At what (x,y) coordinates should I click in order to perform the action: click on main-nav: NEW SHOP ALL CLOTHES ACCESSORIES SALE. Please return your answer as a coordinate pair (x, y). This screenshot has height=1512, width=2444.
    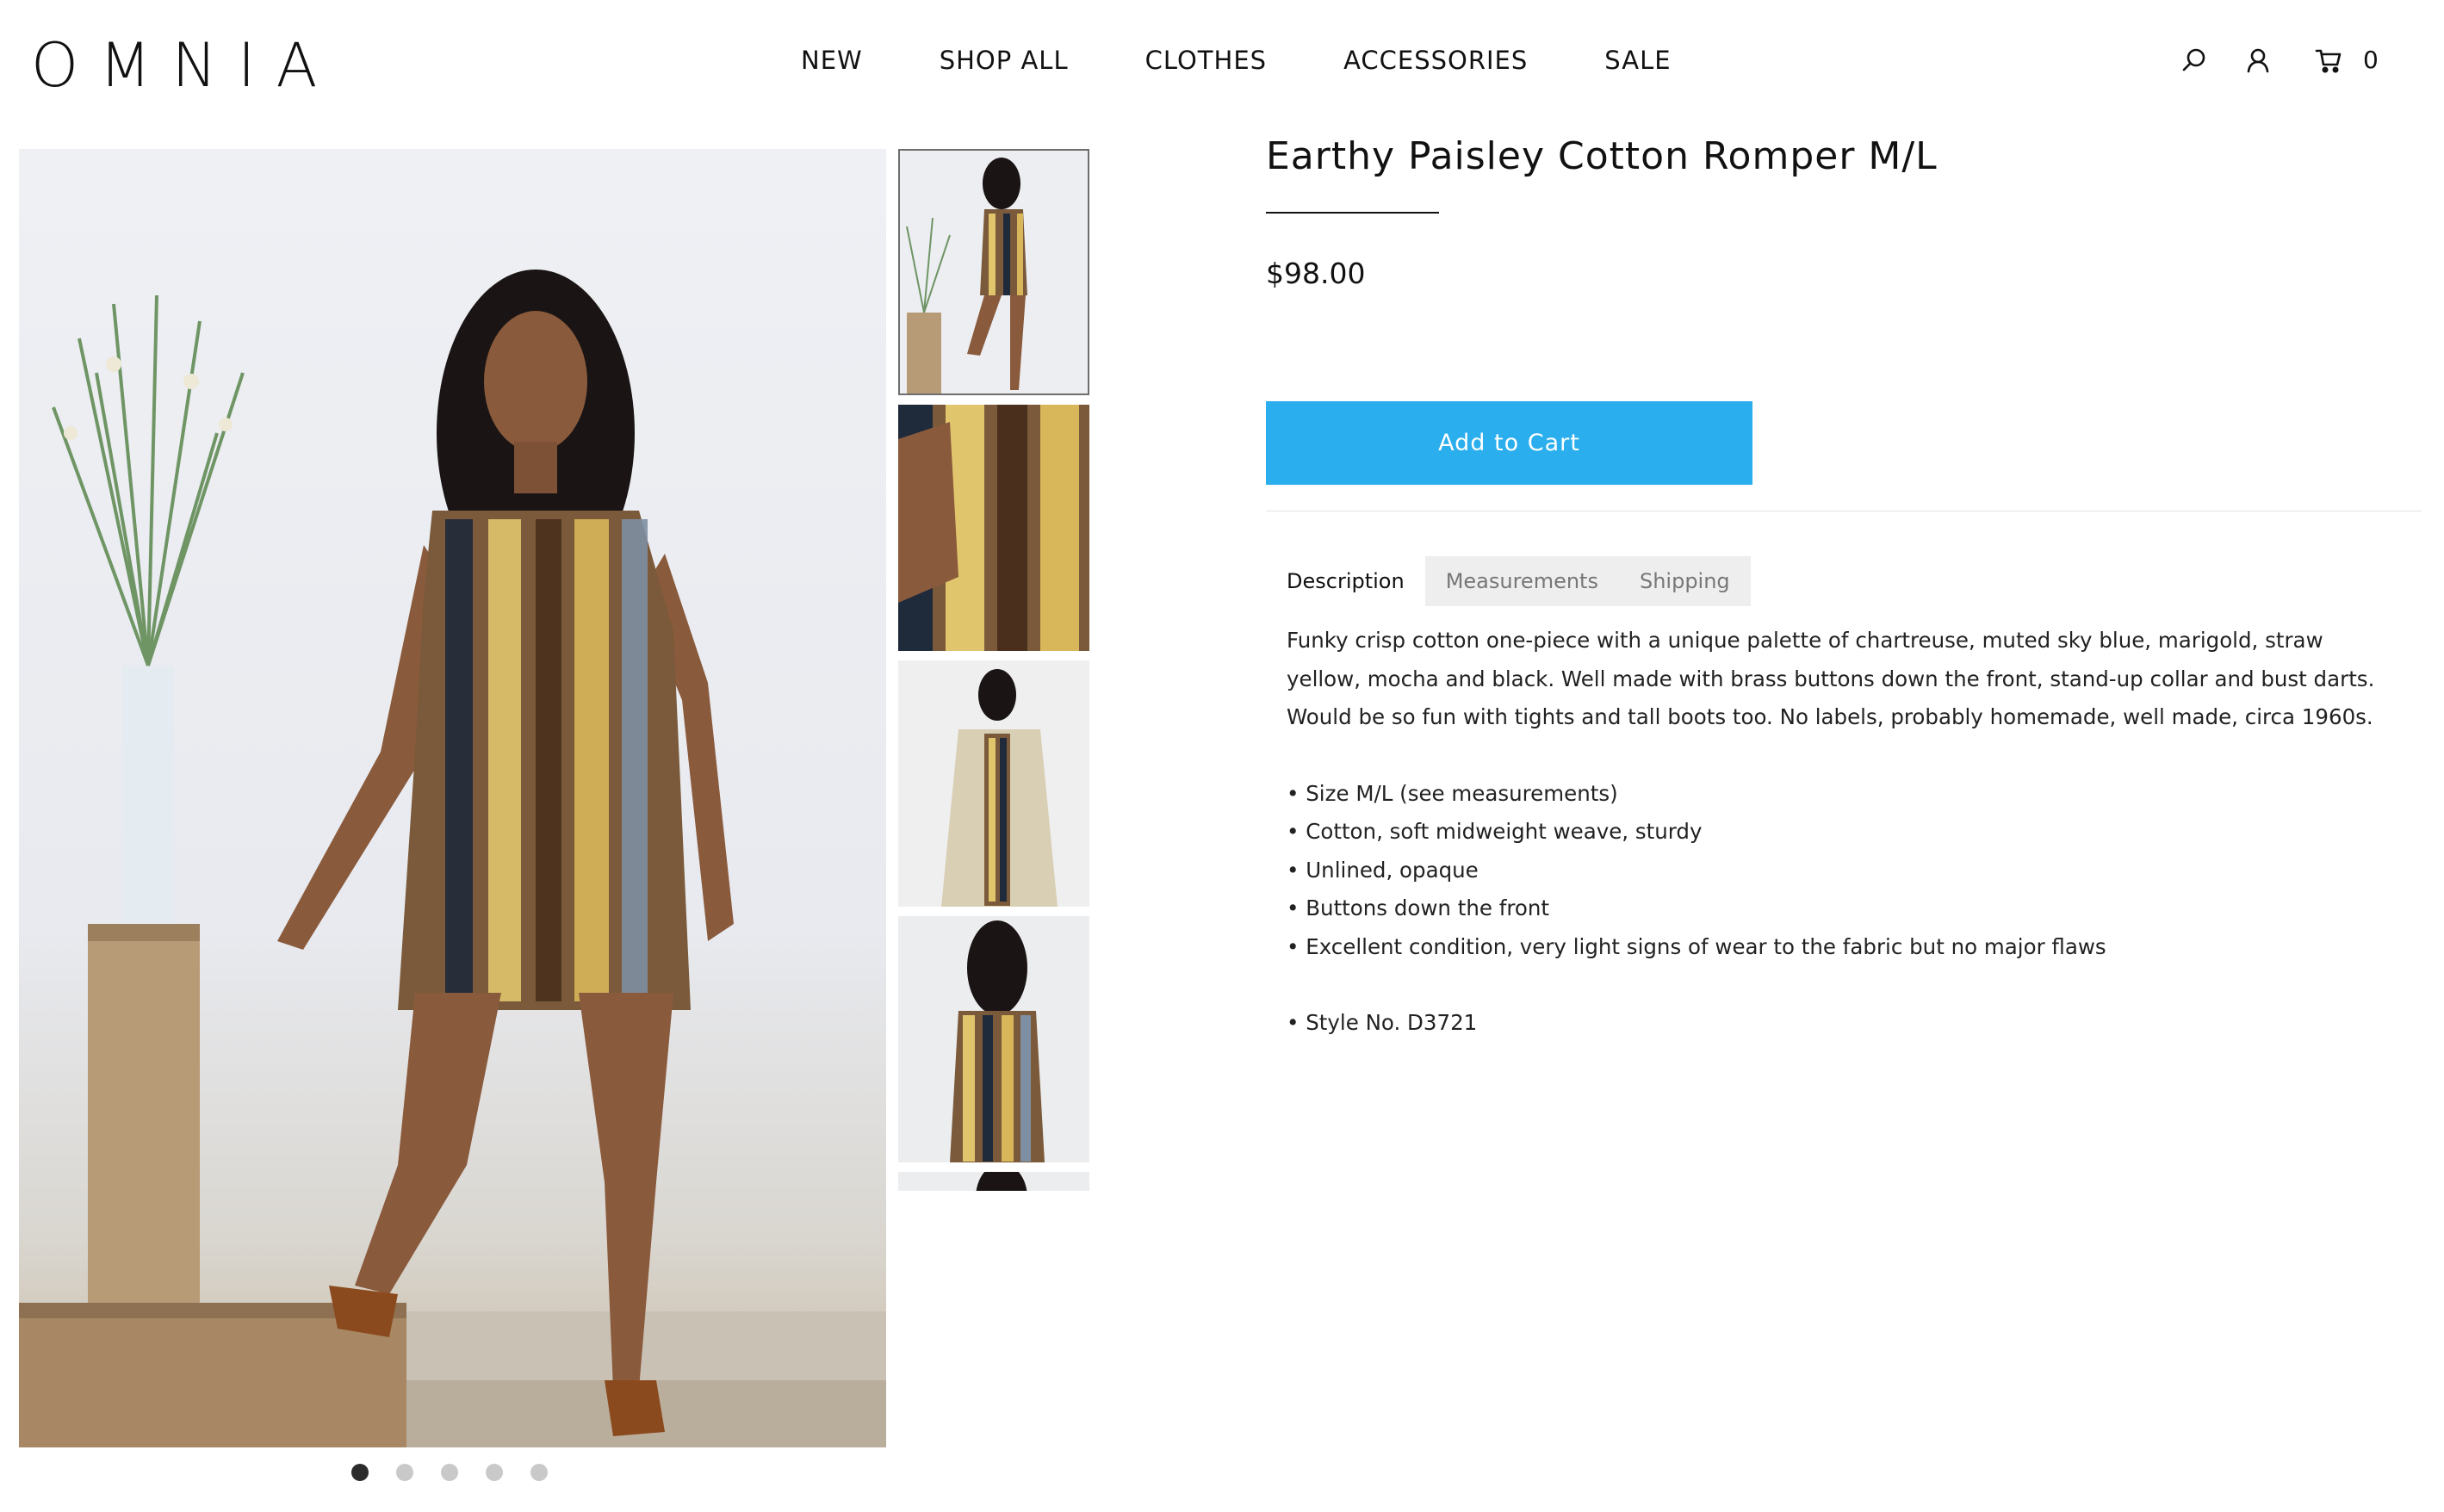
    Looking at the image, I should click on (1236, 60).